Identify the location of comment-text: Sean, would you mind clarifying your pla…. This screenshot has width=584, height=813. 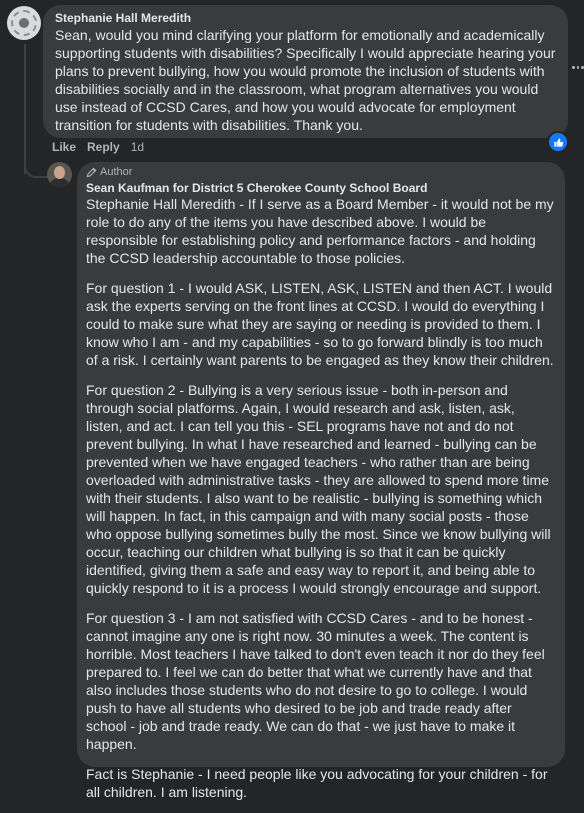
(305, 80).